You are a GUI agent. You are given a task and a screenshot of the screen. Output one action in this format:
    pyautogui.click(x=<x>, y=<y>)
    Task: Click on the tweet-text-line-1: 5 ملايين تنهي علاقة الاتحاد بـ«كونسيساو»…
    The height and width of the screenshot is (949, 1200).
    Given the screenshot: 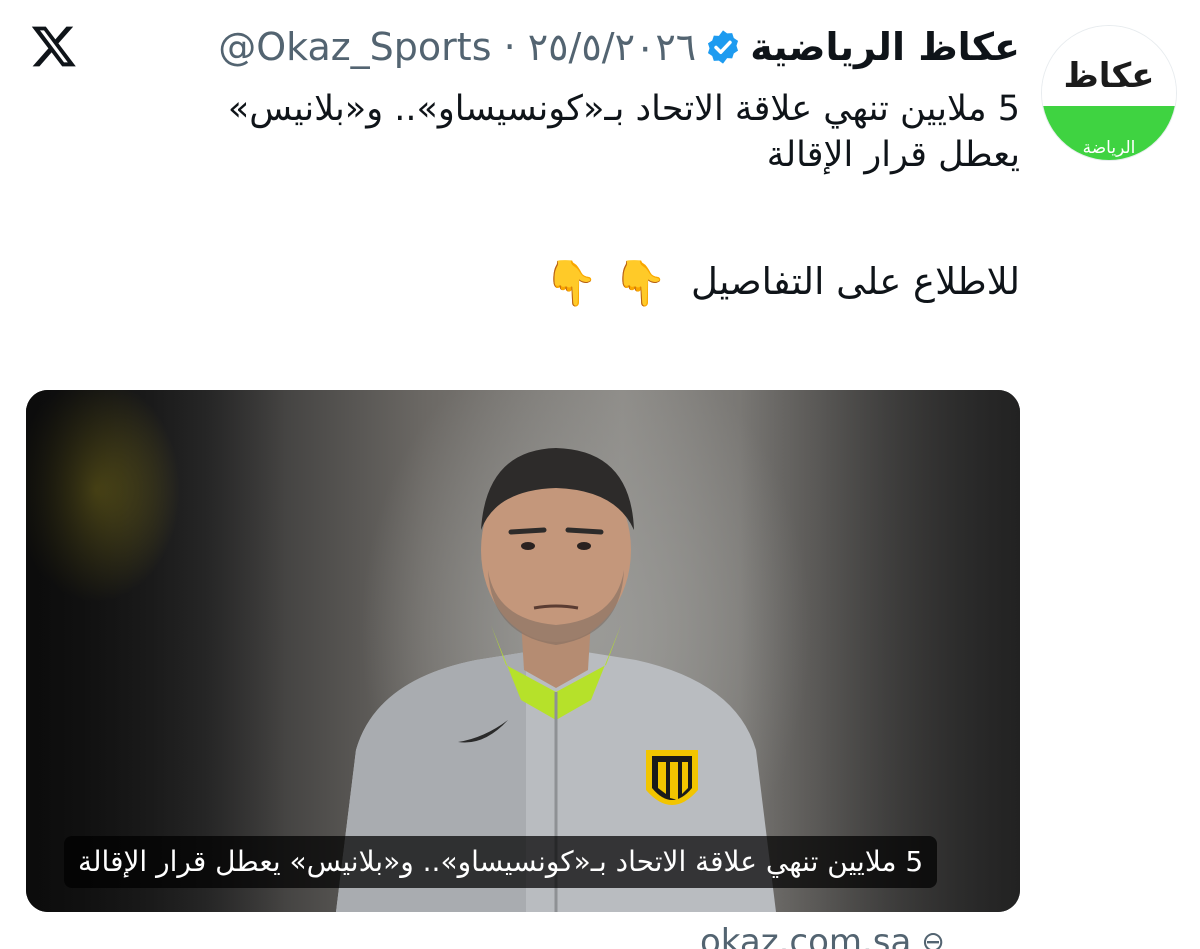 What is the action you would take?
    pyautogui.click(x=623, y=109)
    